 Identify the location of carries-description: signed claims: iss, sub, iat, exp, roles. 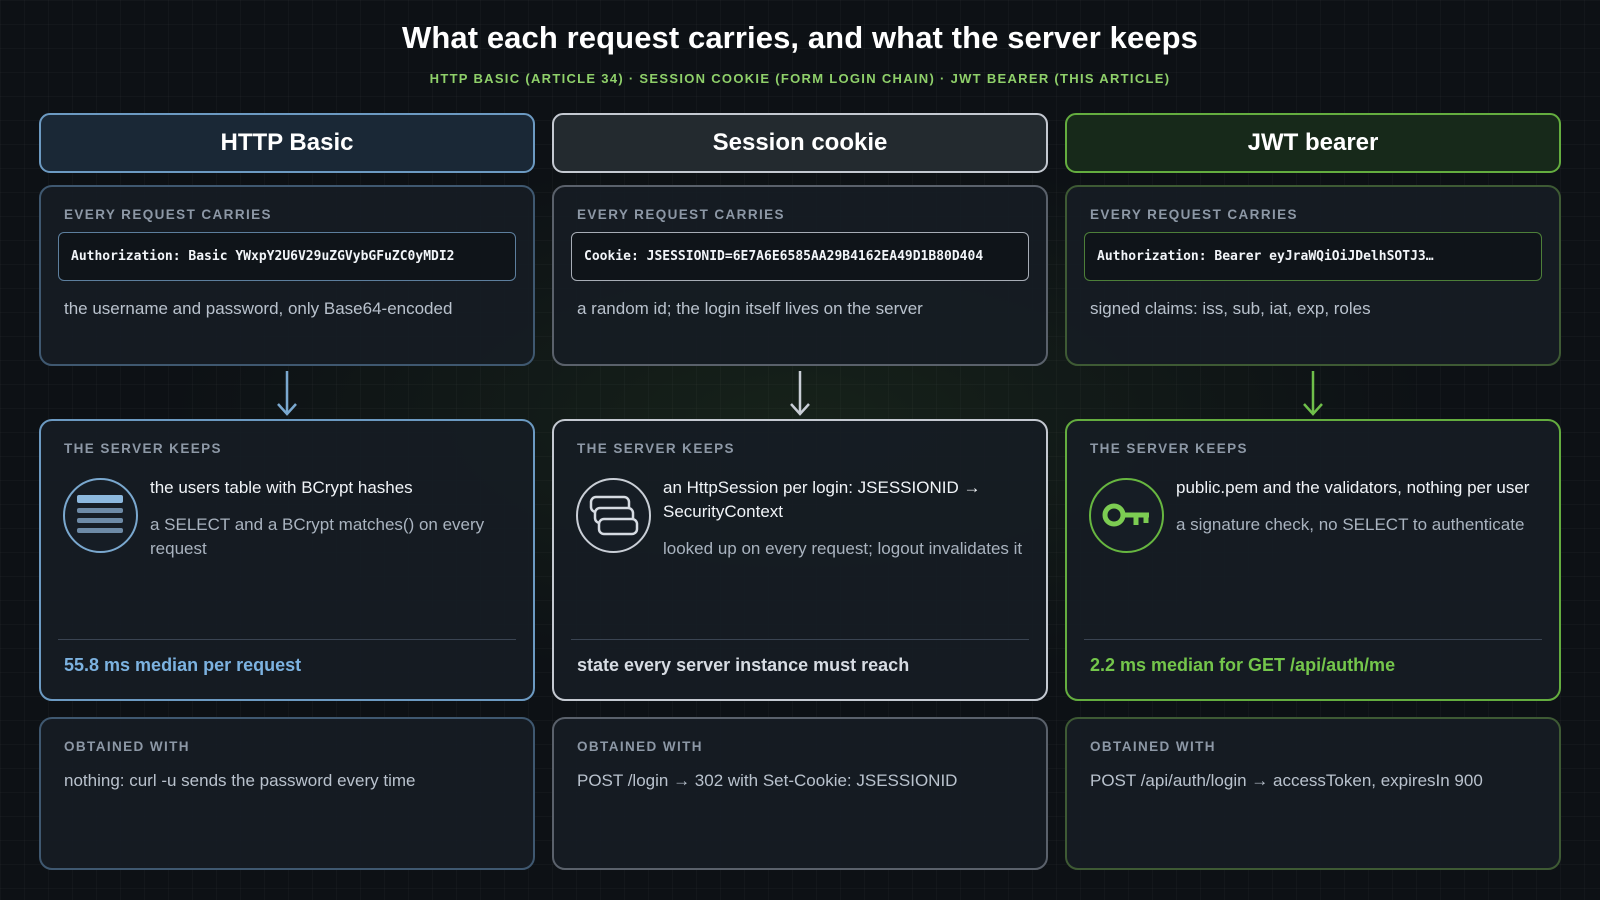
(1230, 308).